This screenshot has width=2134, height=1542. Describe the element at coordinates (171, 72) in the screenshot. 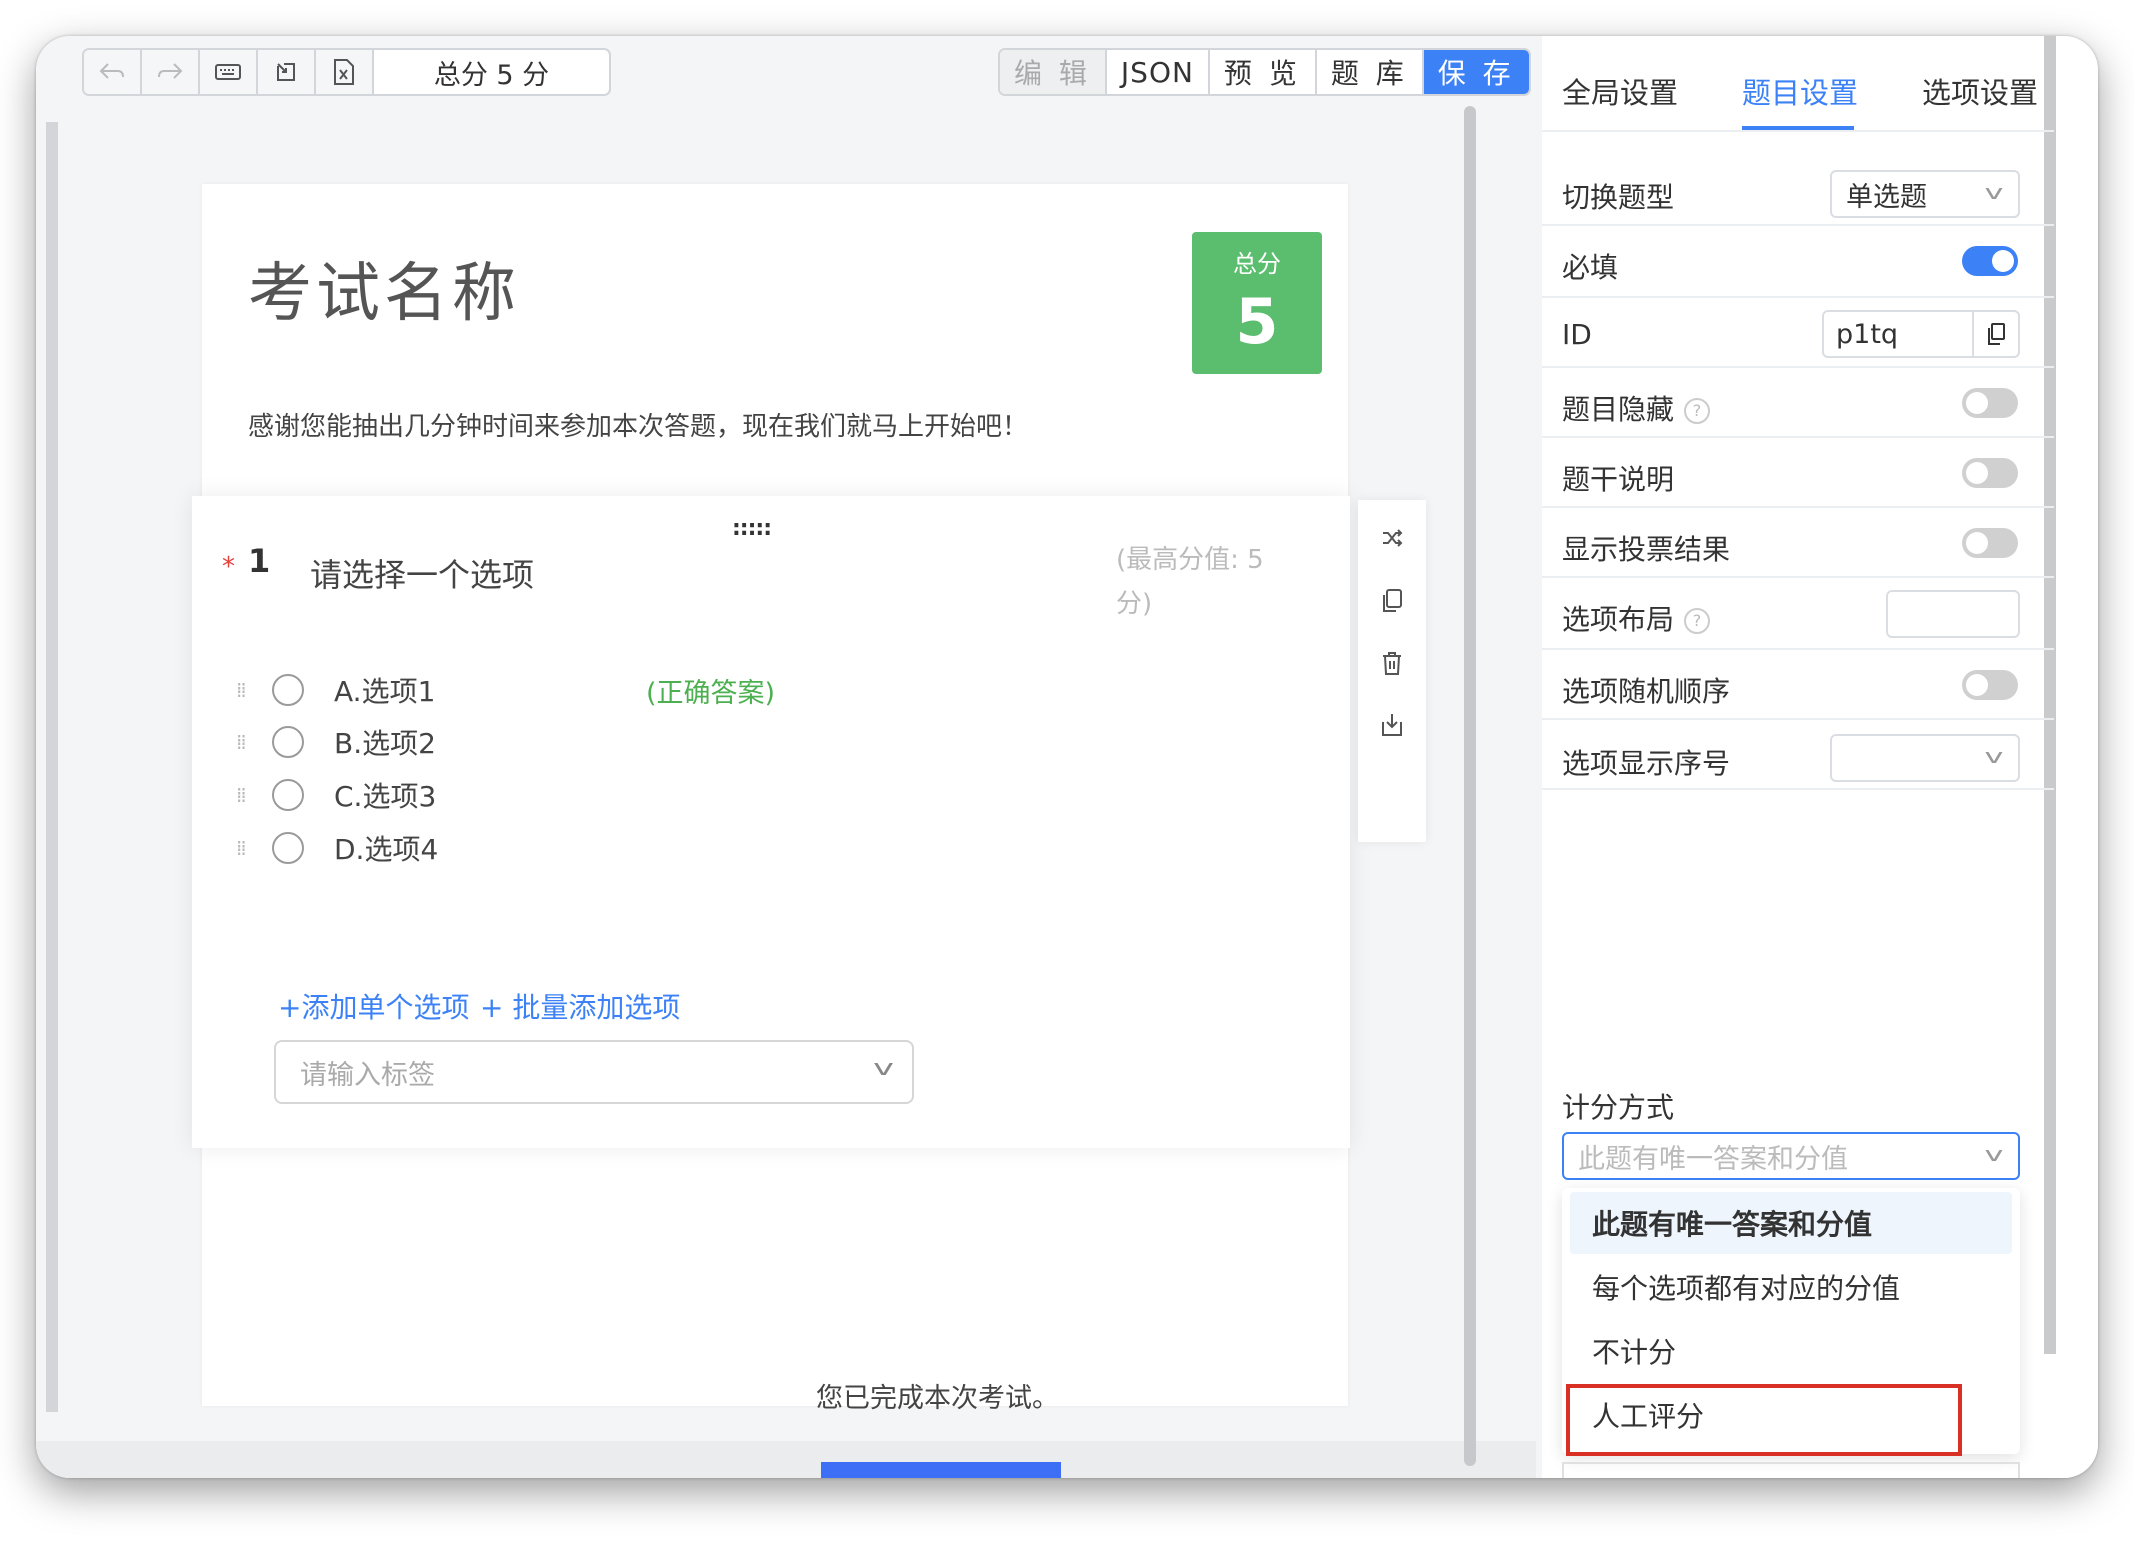

I see `redo-icon` at that location.